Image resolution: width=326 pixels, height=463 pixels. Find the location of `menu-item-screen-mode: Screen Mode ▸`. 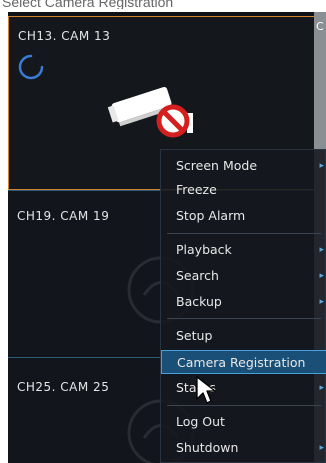

menu-item-screen-mode: Screen Mode ▸ is located at coordinates (243, 166).